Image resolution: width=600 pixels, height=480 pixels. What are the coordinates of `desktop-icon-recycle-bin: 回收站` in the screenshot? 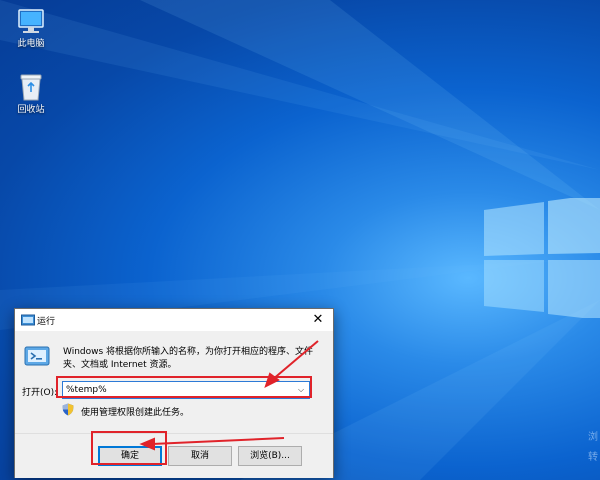 It's located at (31, 94).